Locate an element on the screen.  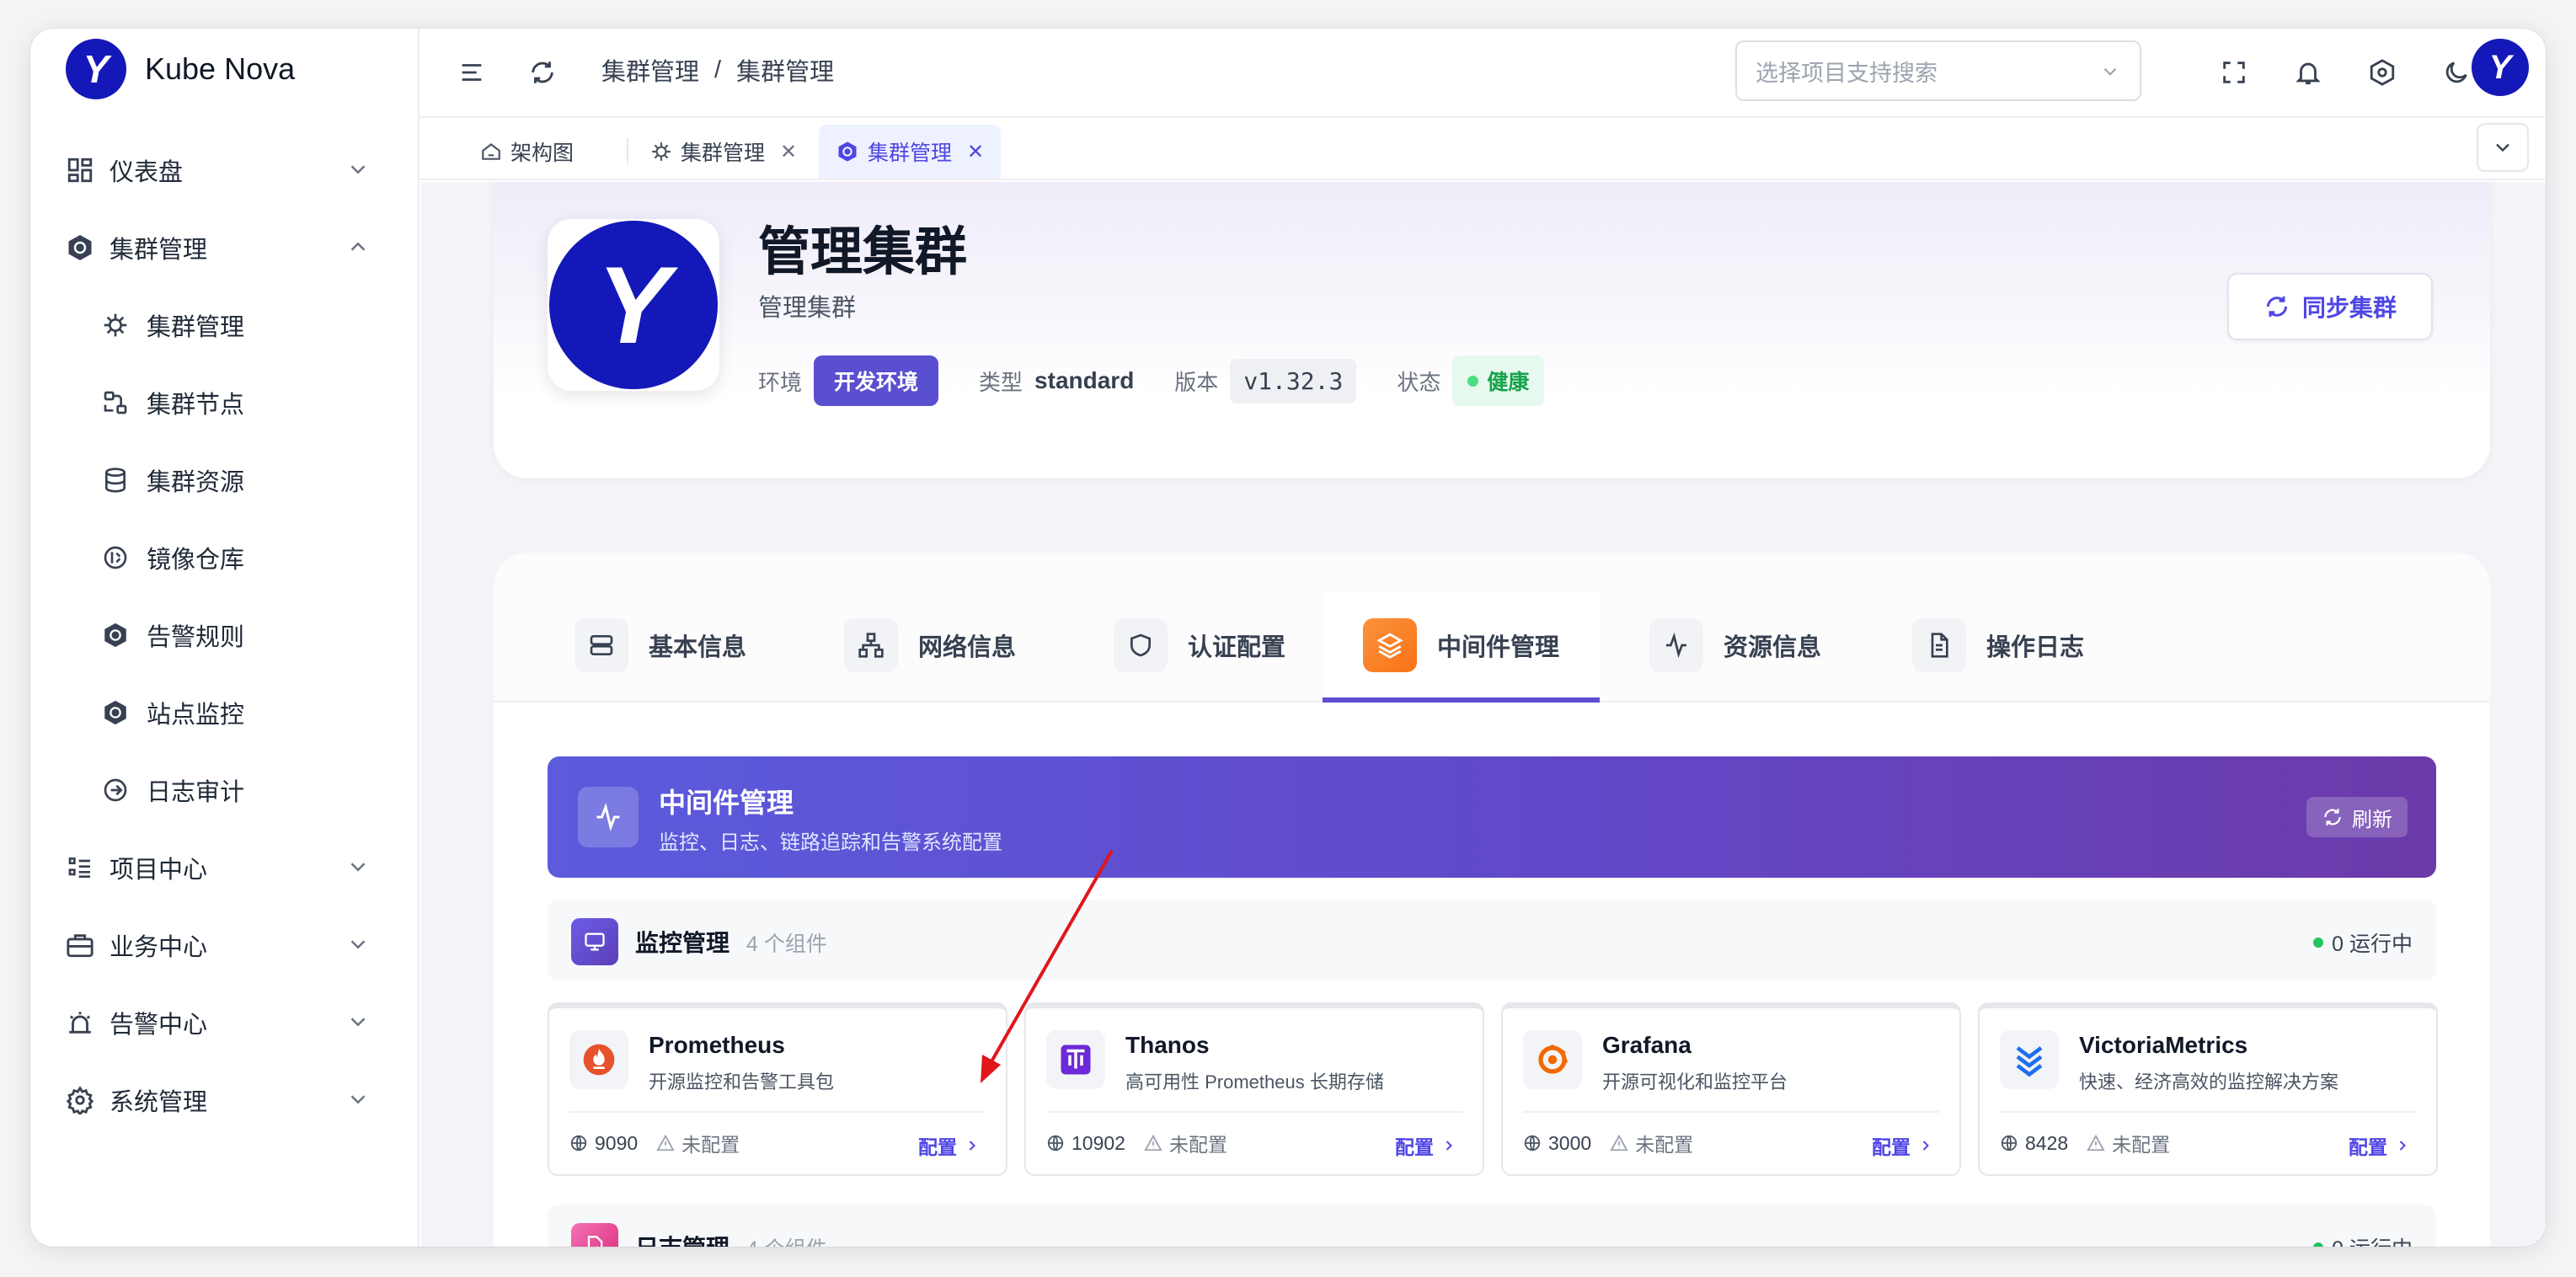
banner-title: 中间件管理 is located at coordinates (726, 803).